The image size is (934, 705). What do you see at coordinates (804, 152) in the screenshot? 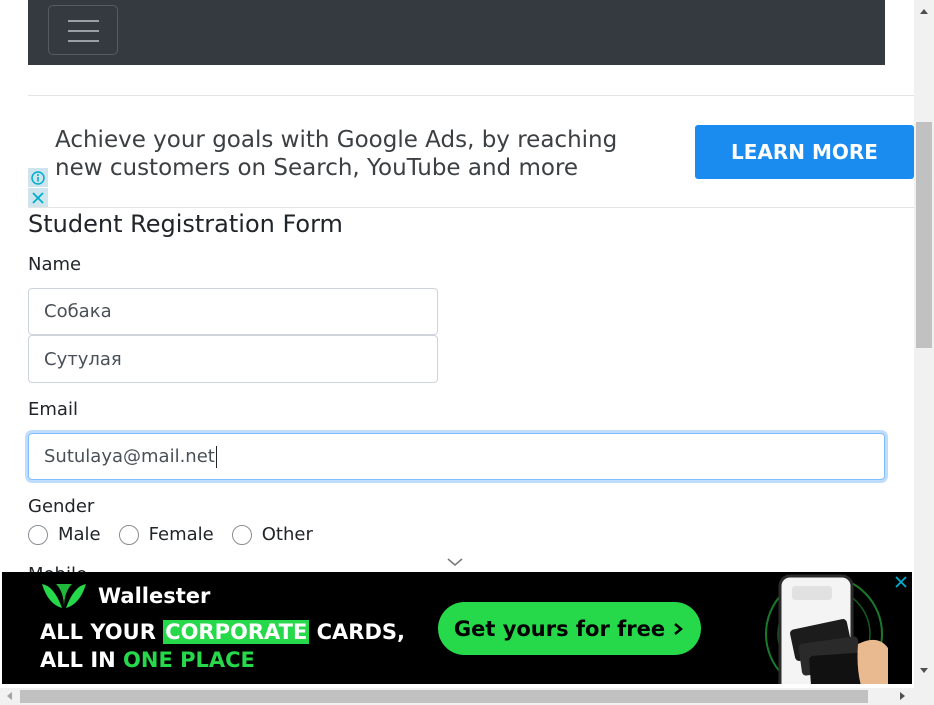
I see `learn-more-button: LEARN MORE` at bounding box center [804, 152].